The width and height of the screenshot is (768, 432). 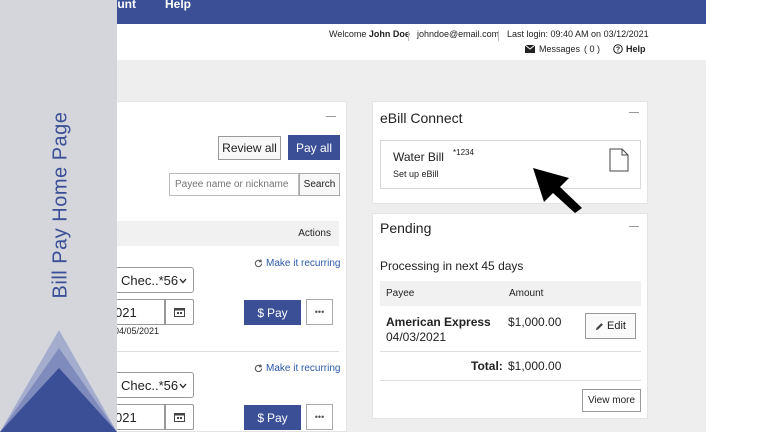 I want to click on ebill-card-name: Water Bill, so click(x=418, y=157).